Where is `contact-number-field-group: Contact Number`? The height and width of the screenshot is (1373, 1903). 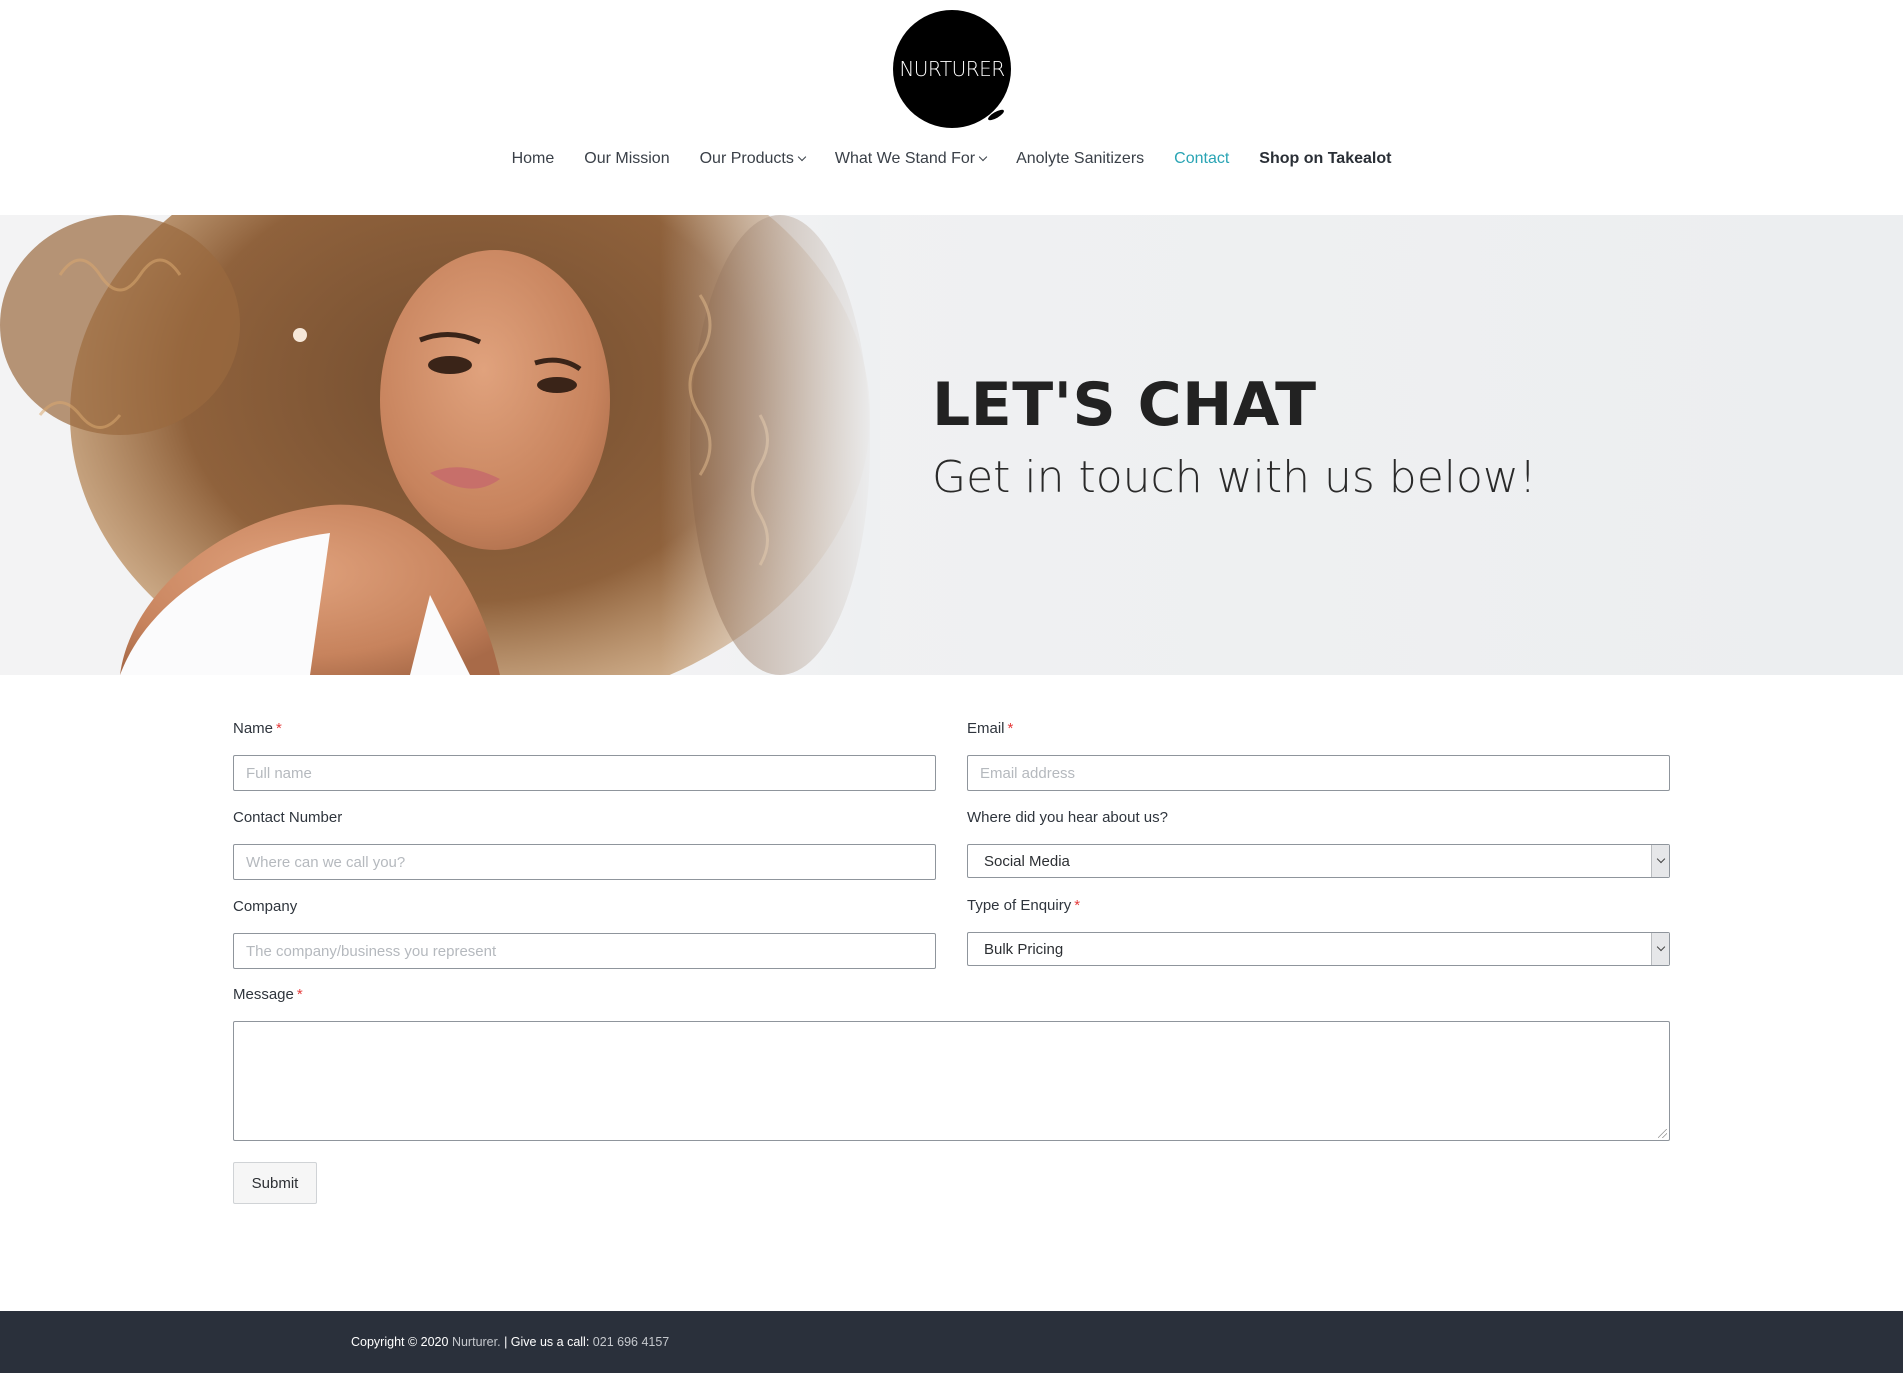 contact-number-field-group: Contact Number is located at coordinates (584, 844).